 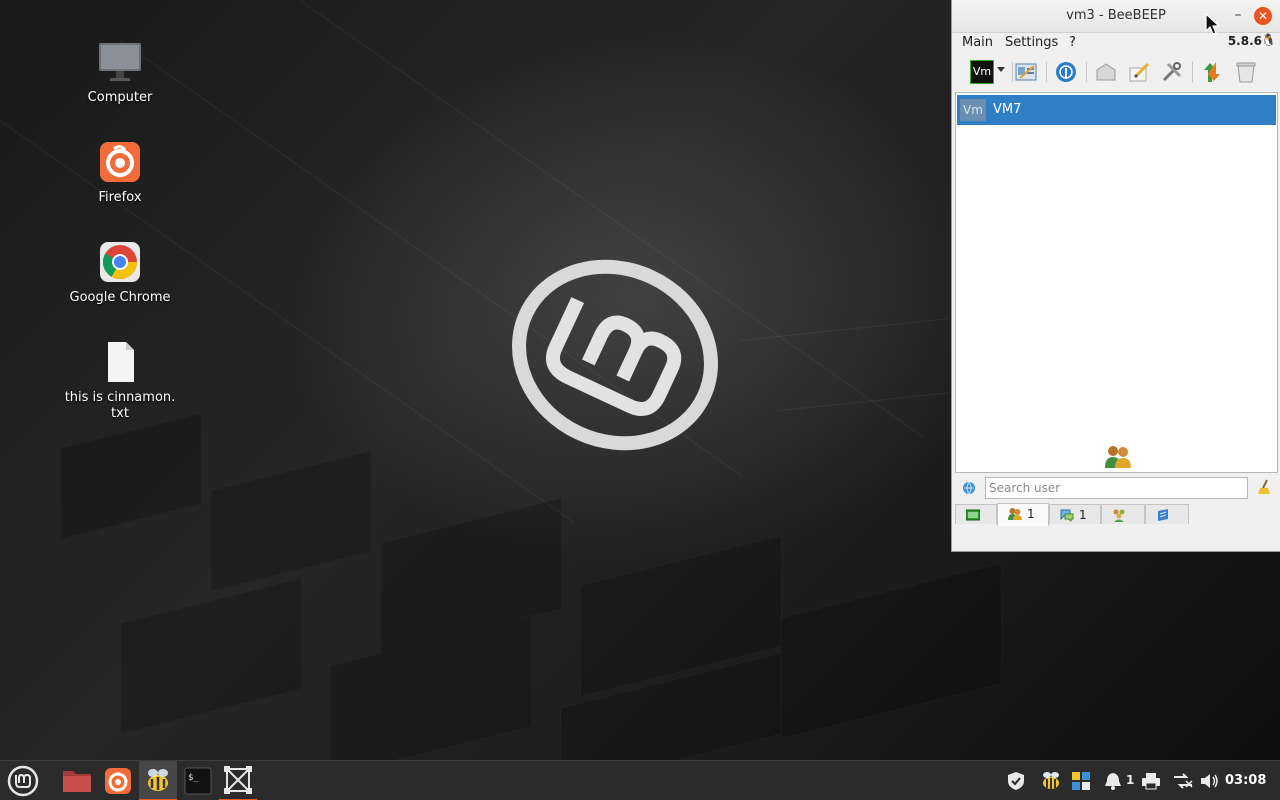 I want to click on my-avatar-button: Vm, so click(x=982, y=72).